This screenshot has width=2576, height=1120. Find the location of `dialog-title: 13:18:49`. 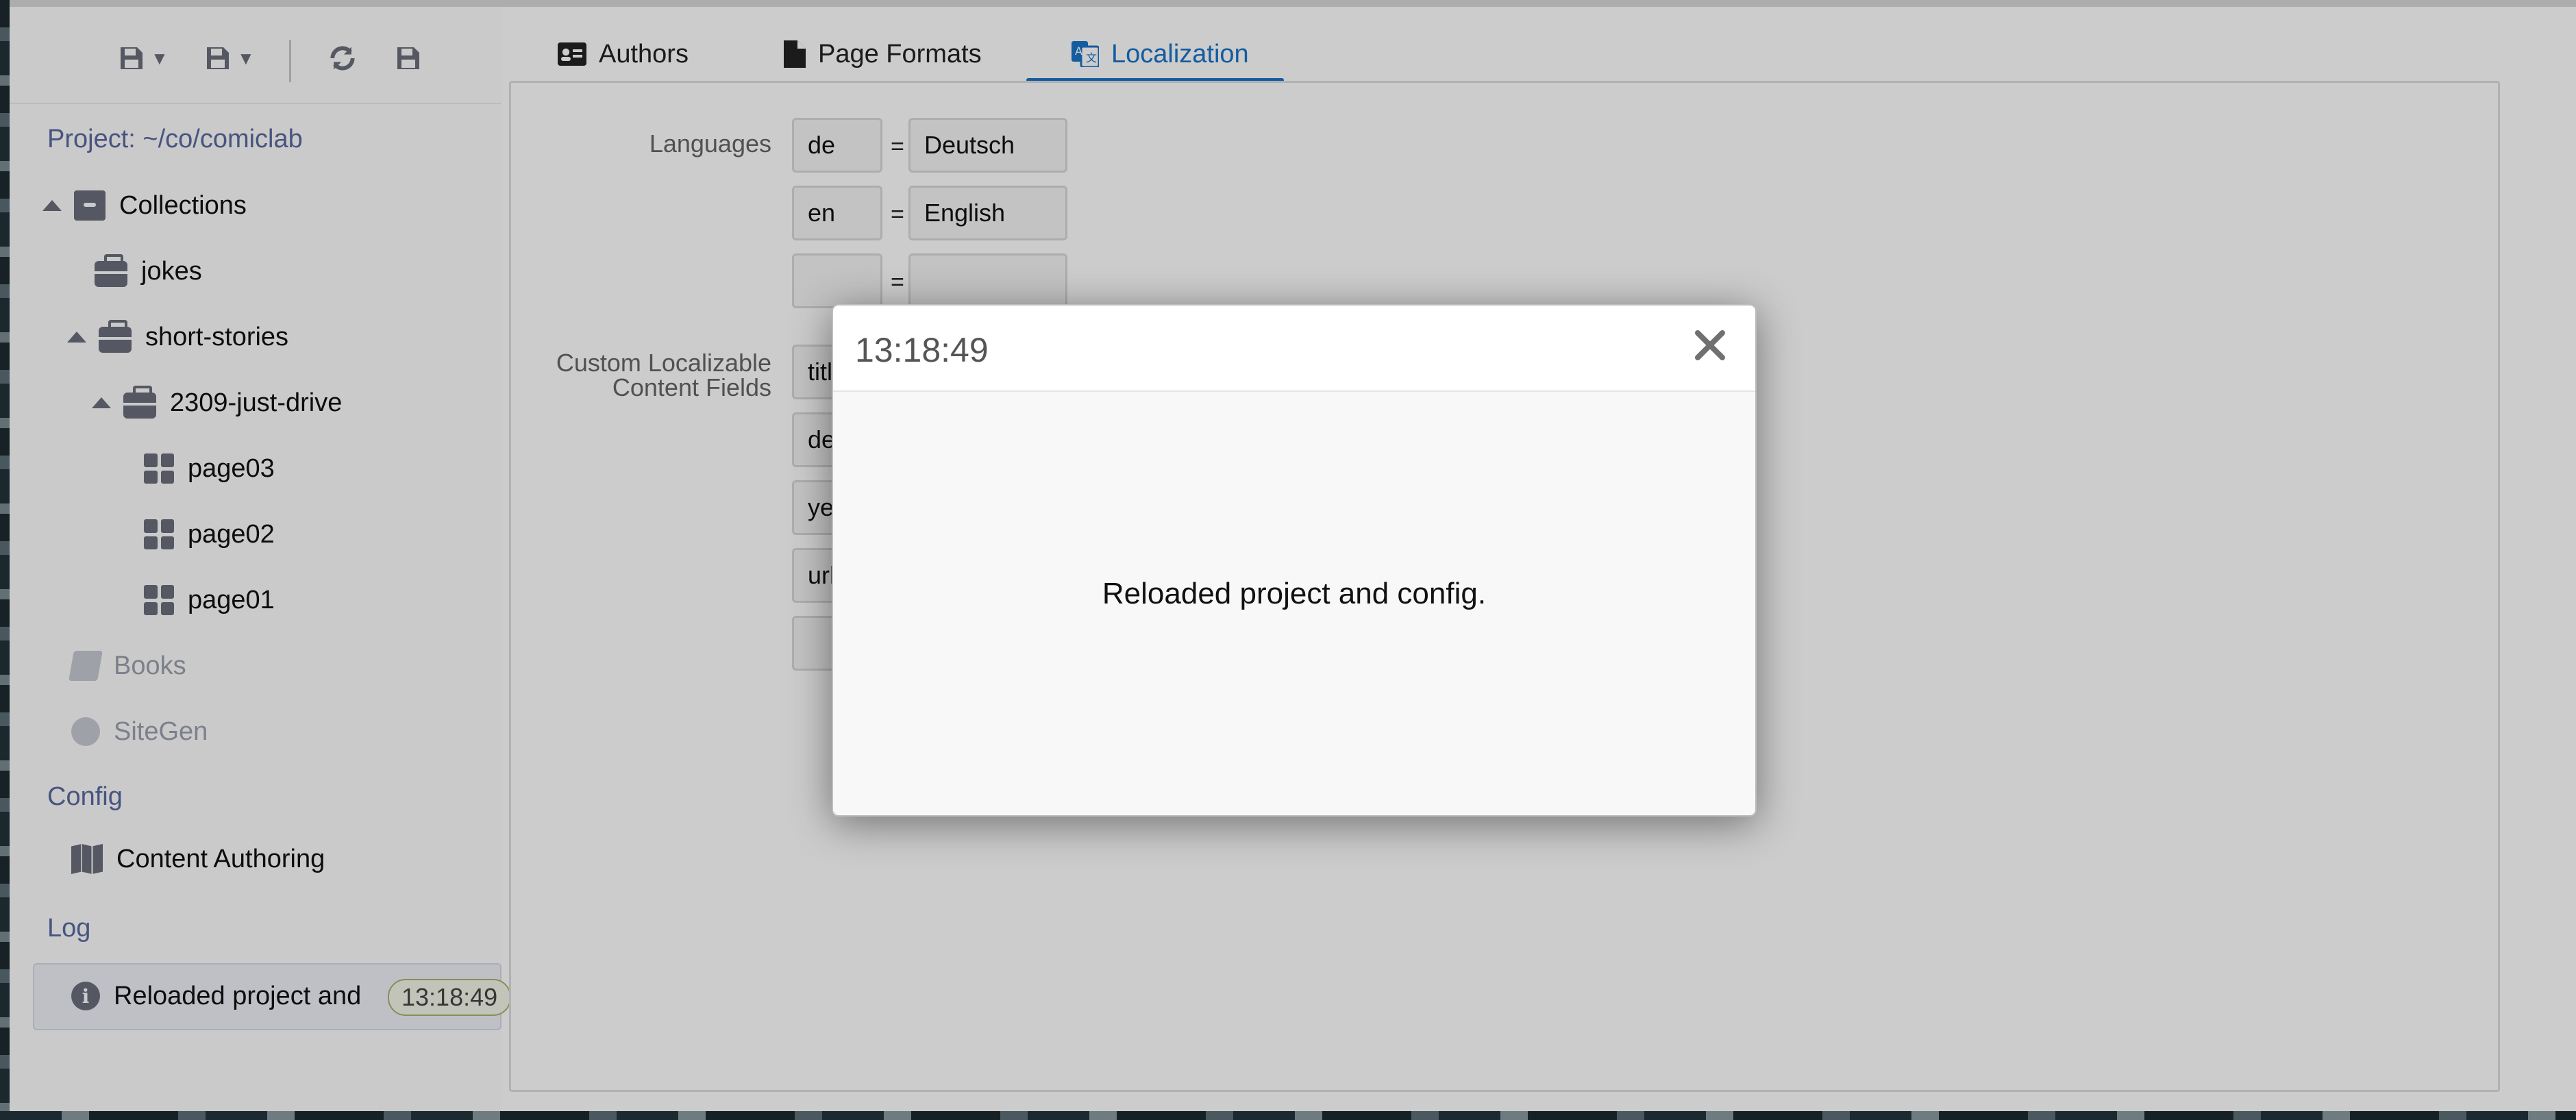

dialog-title: 13:18:49 is located at coordinates (922, 350).